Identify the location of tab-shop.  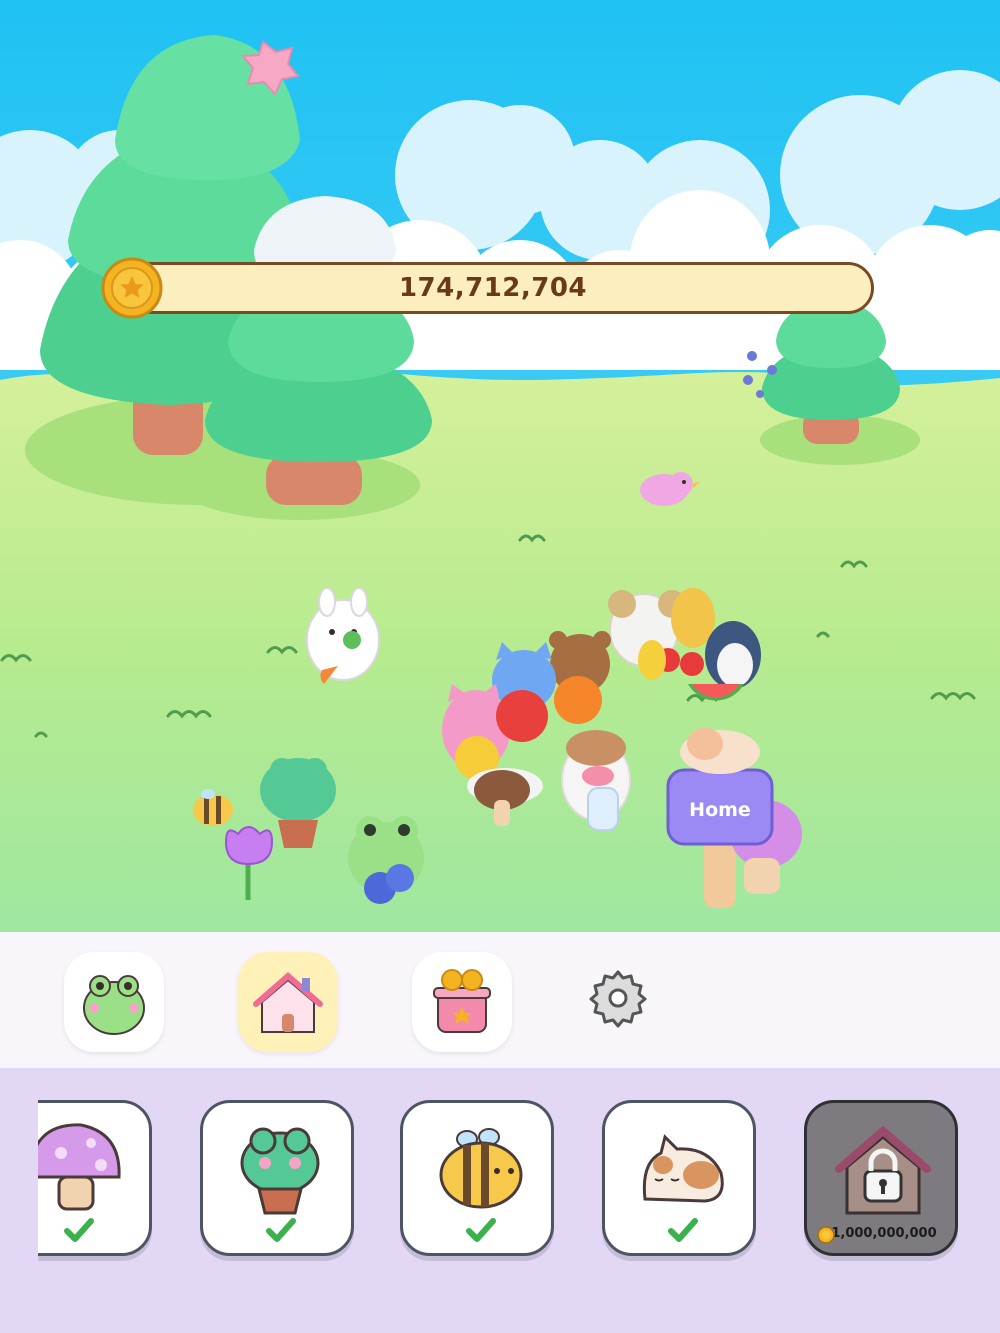
(462, 1002).